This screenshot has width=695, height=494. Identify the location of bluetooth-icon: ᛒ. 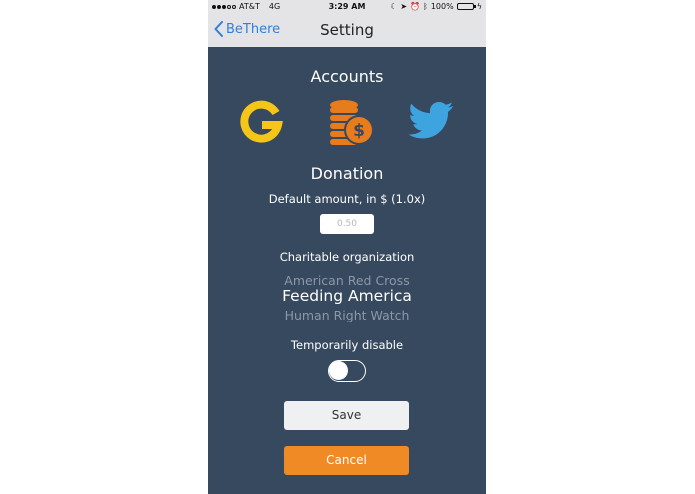
(425, 6).